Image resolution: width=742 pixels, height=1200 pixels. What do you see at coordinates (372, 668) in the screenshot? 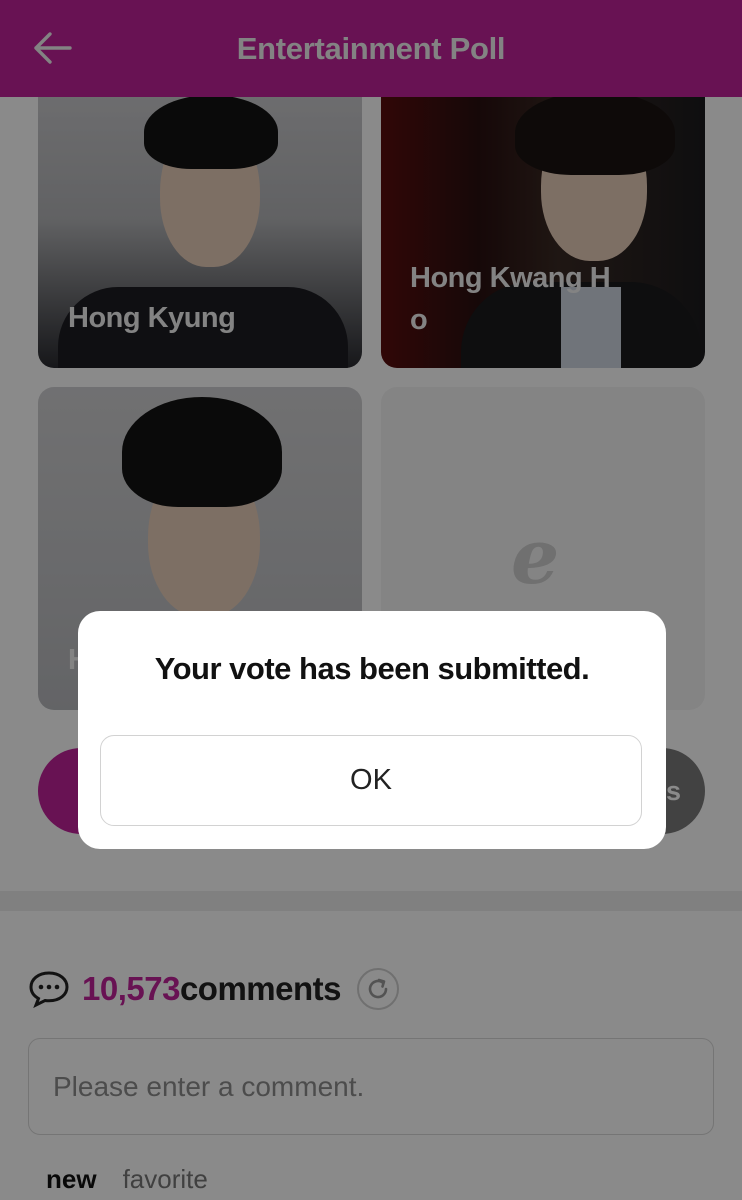
I see `dialog-message: Your vote has been submitted.` at bounding box center [372, 668].